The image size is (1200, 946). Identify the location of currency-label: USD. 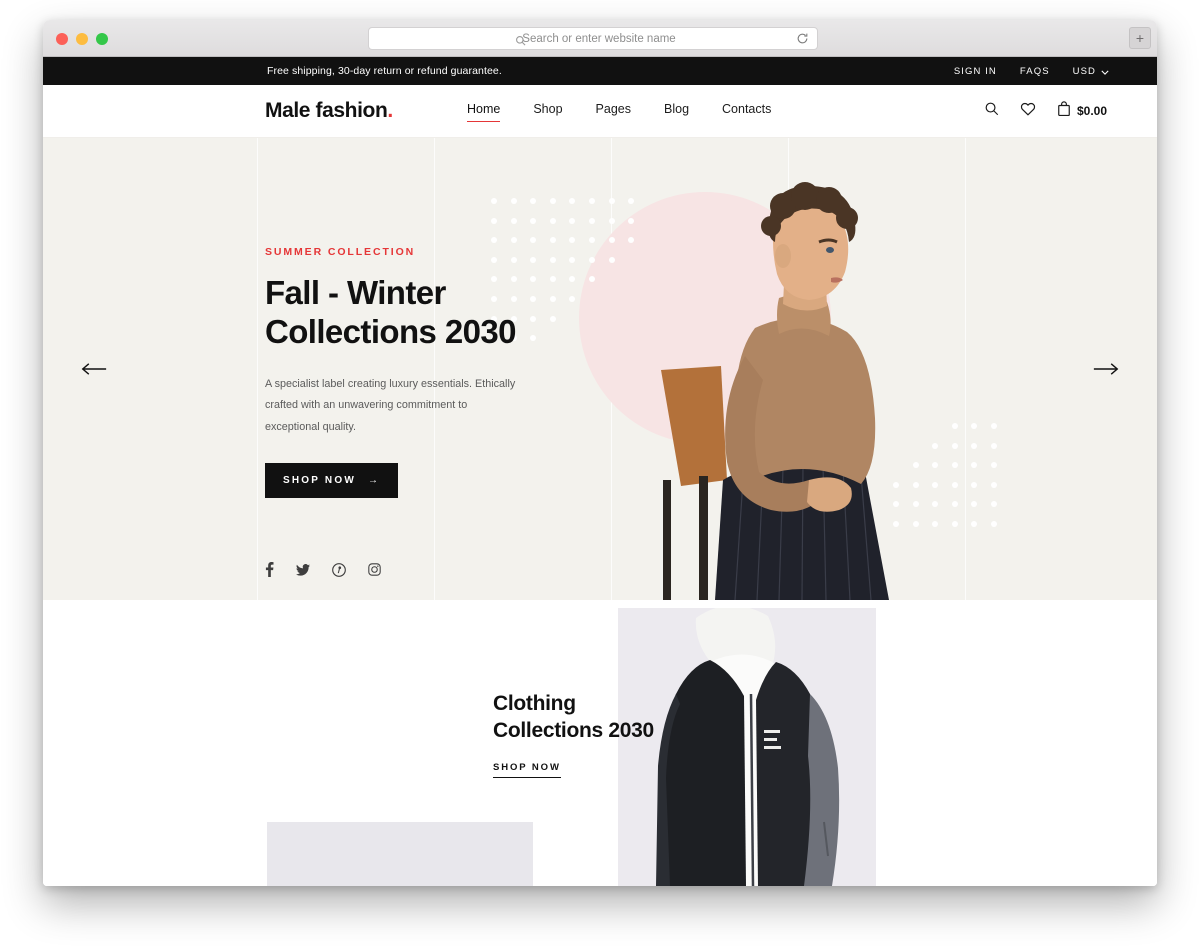
(1084, 71).